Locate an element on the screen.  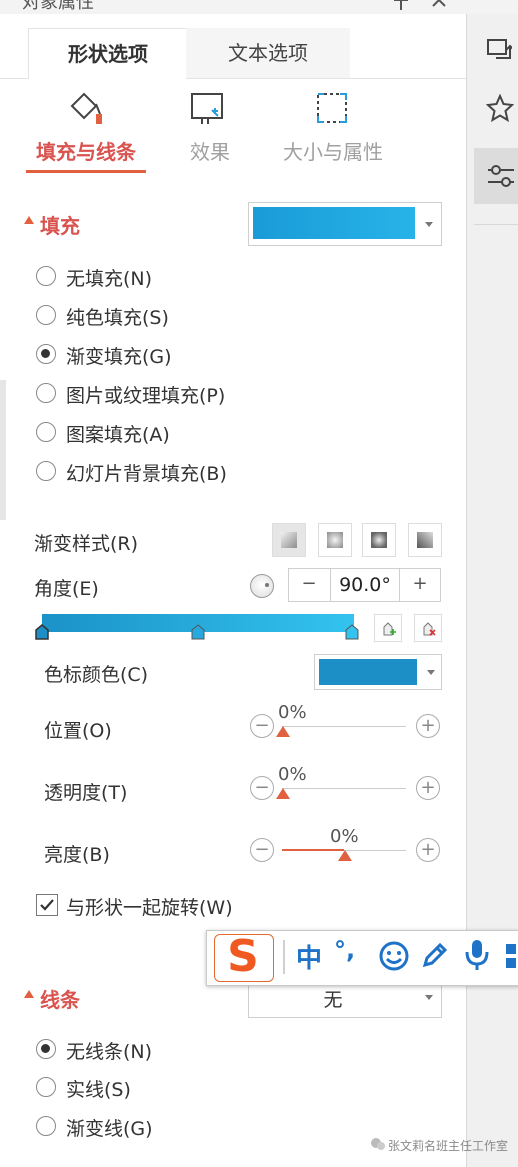
radio-solid-fill is located at coordinates (46, 315).